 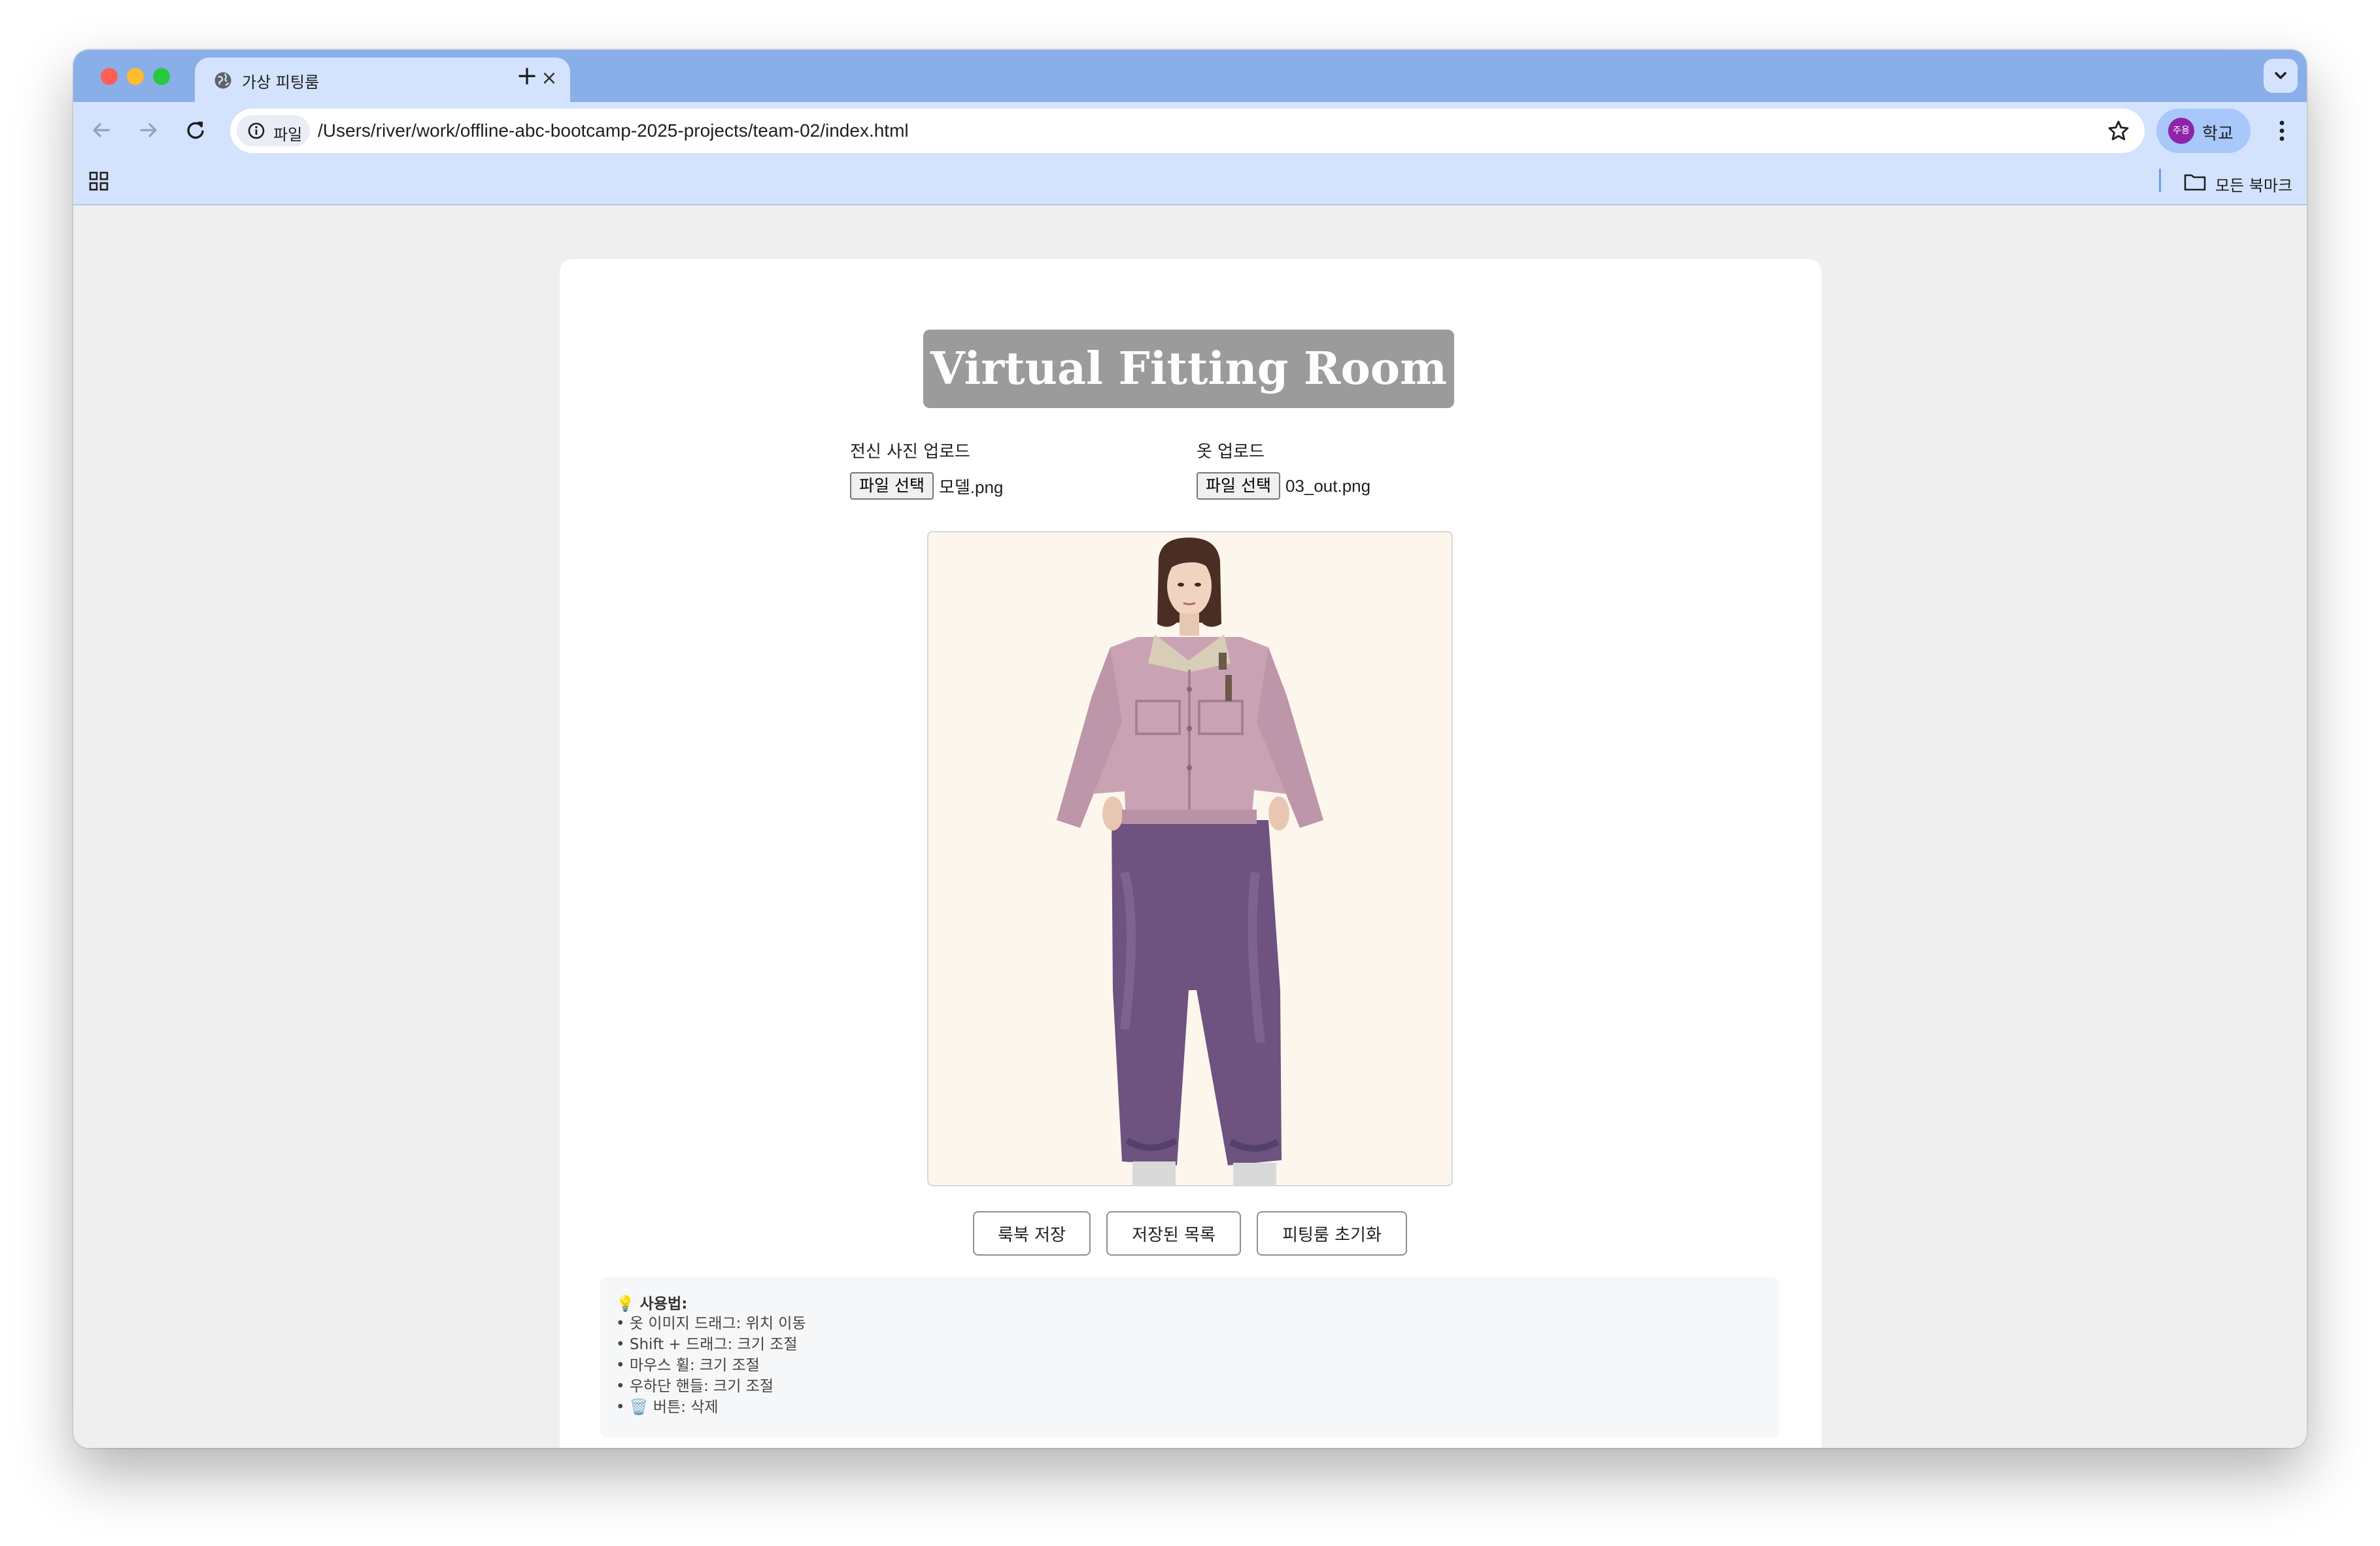 What do you see at coordinates (288, 135) in the screenshot?
I see `site-chip-label: 파일` at bounding box center [288, 135].